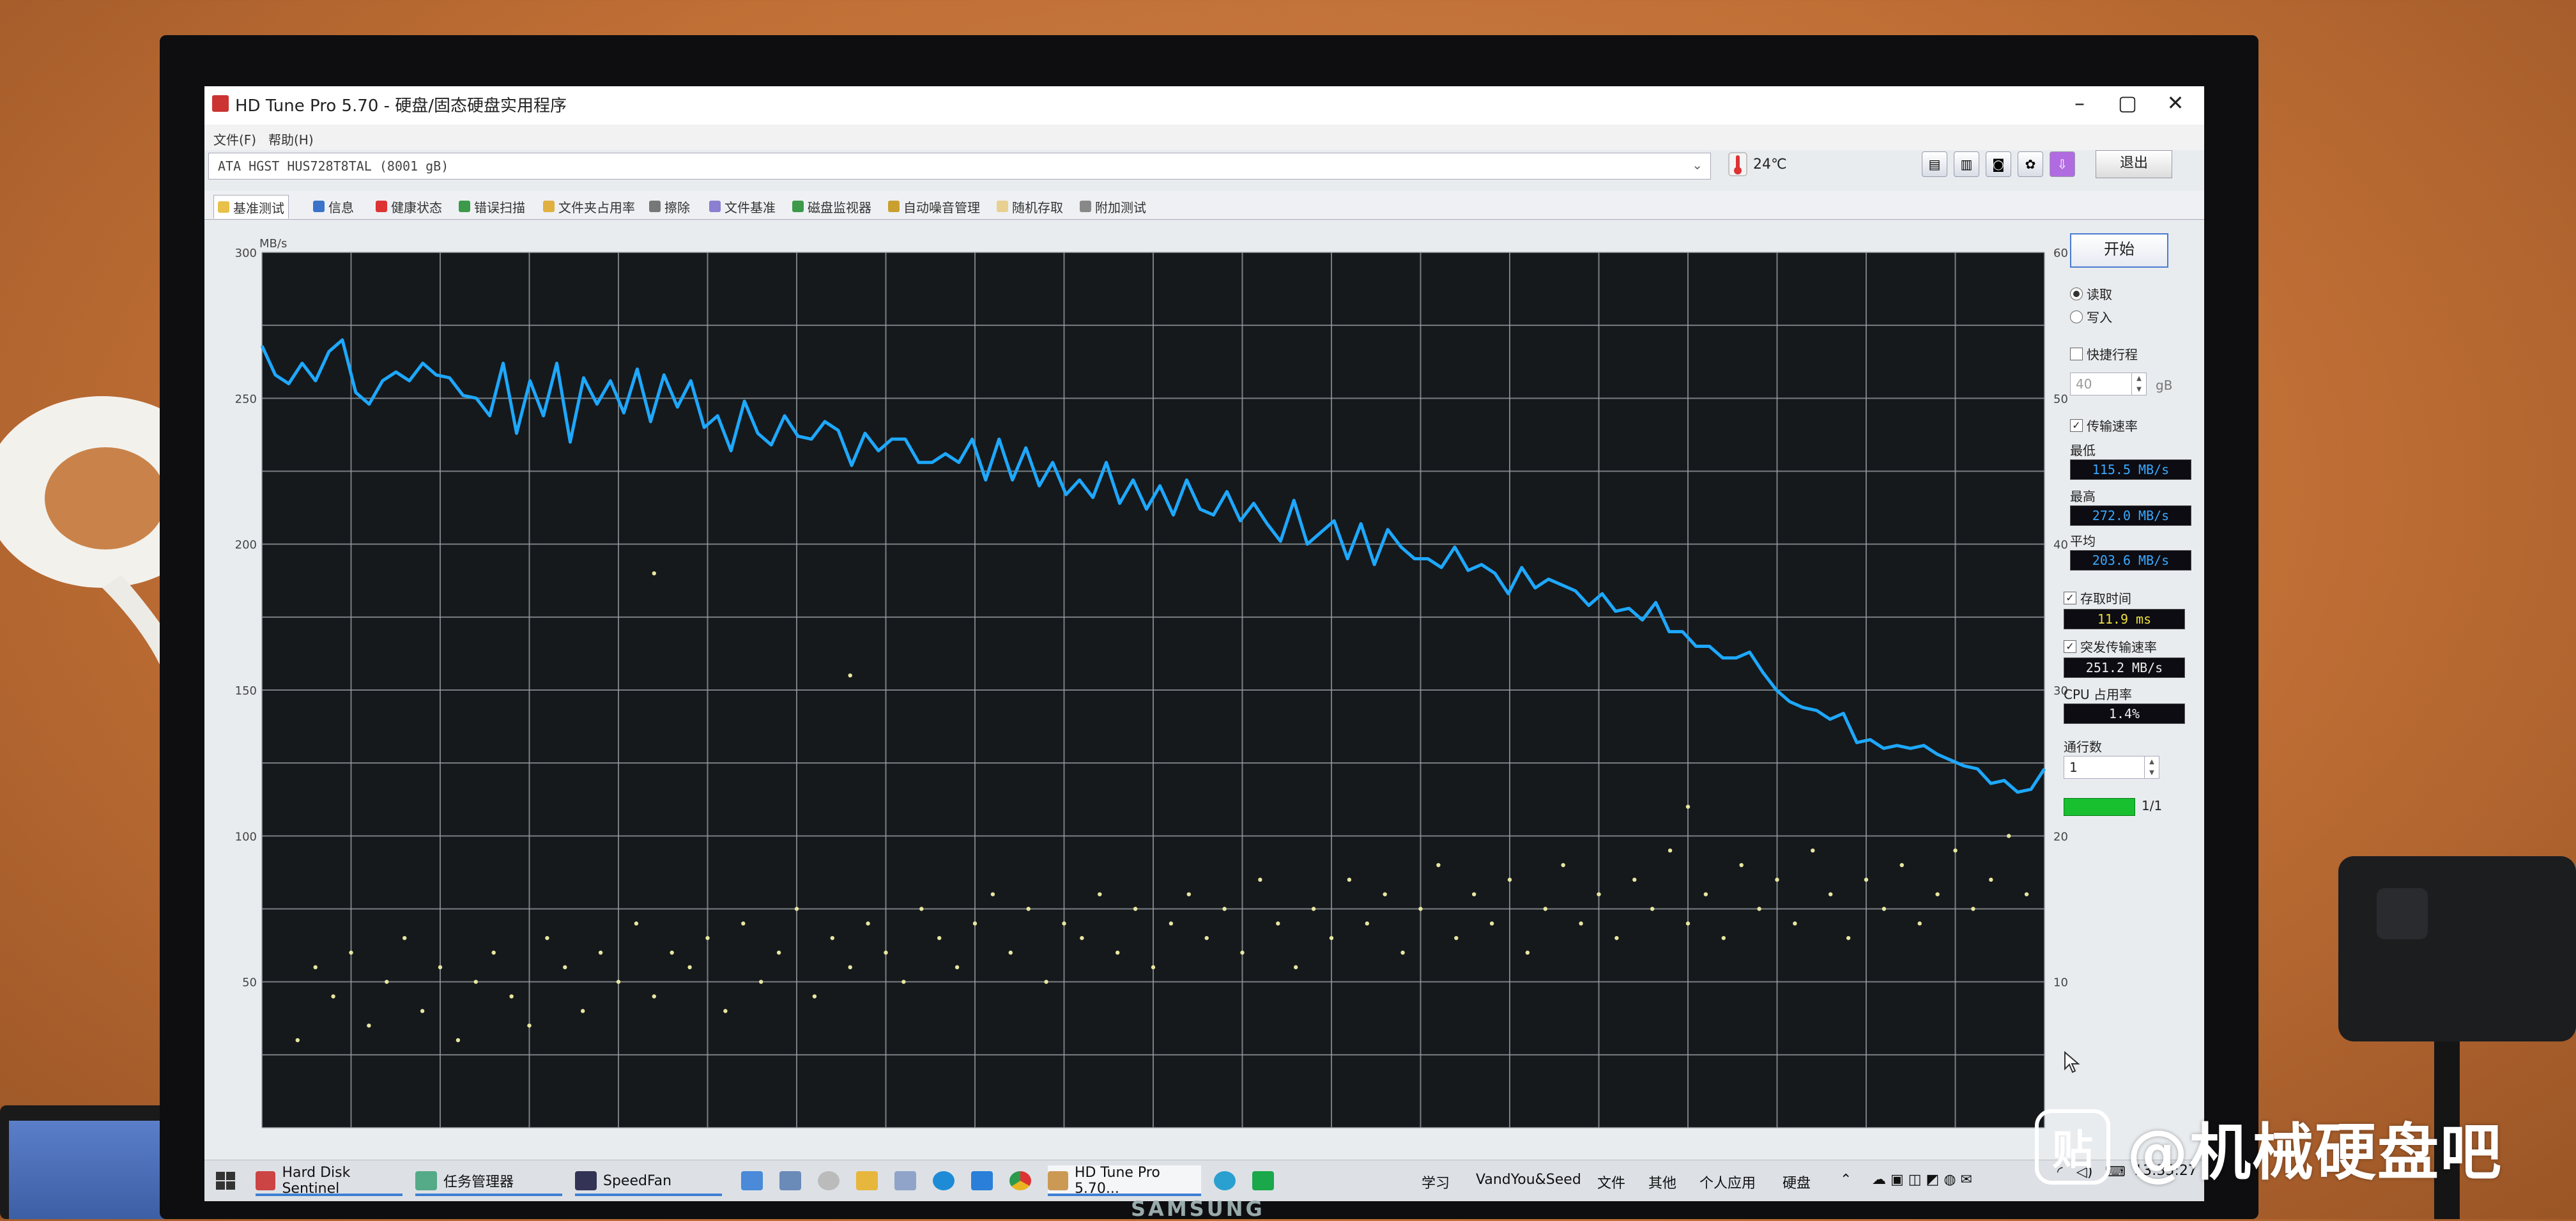 The height and width of the screenshot is (1221, 2576). Describe the element at coordinates (1845, 1180) in the screenshot. I see `tray-overflow-chevron-icon: ⌃` at that location.